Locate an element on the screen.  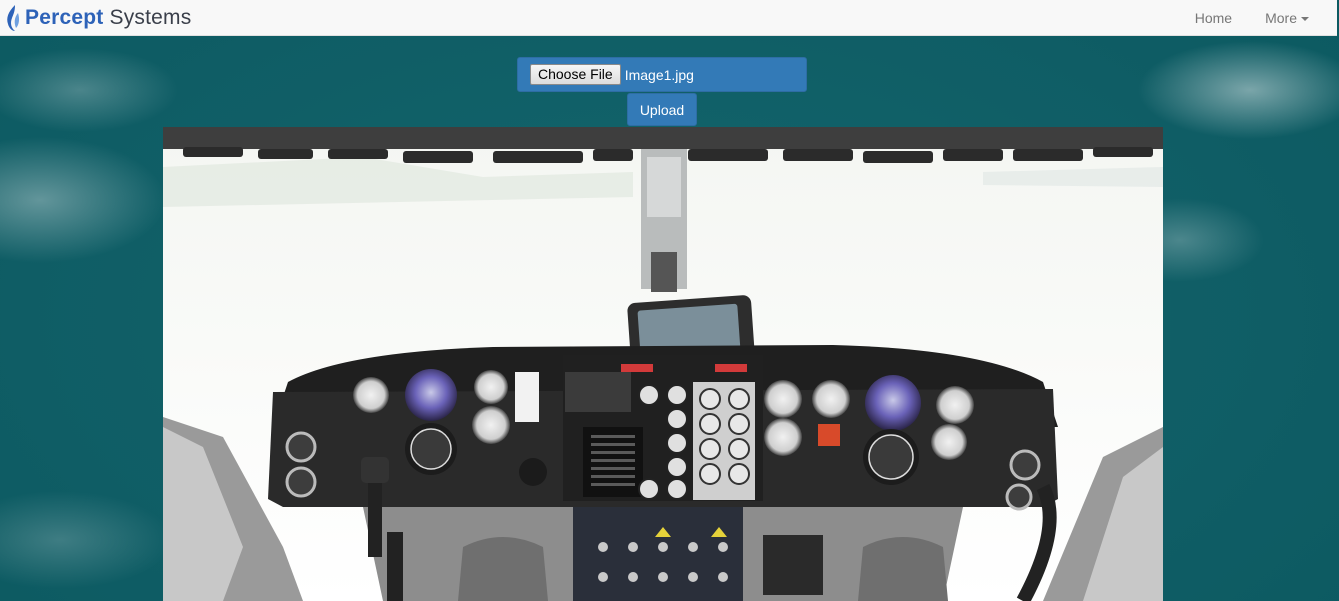
nav-more-dropdown: More is located at coordinates (1287, 18).